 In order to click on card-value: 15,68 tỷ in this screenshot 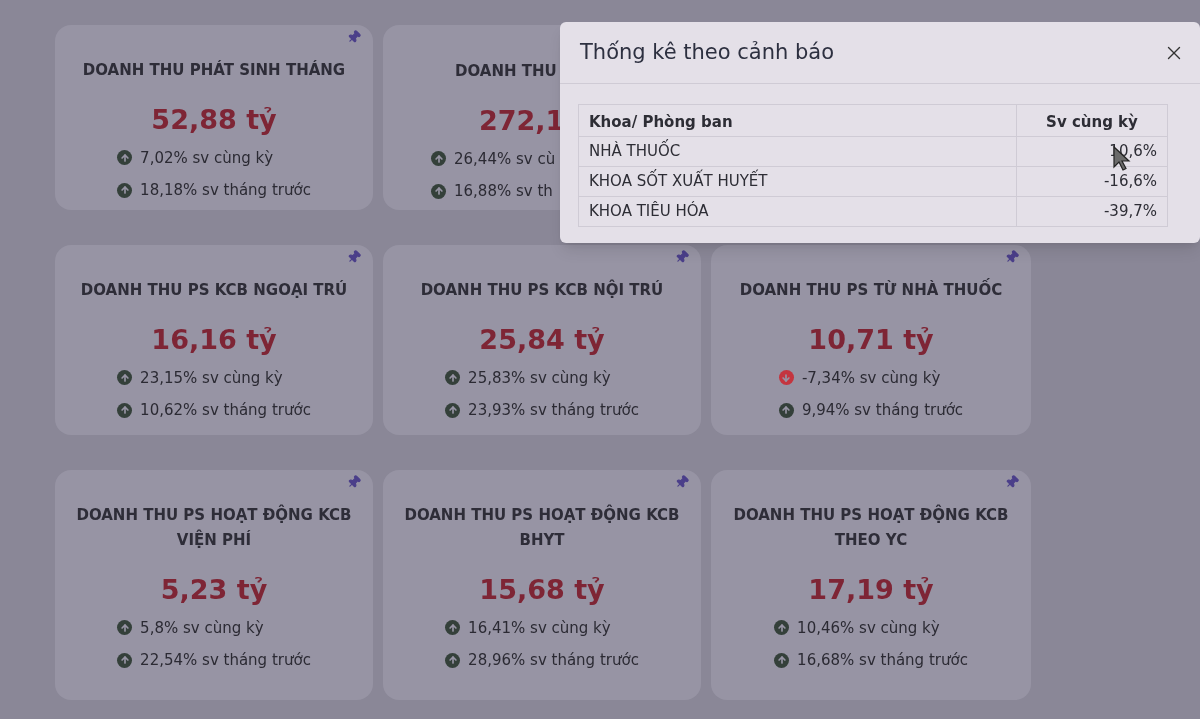, I will do `click(542, 589)`.